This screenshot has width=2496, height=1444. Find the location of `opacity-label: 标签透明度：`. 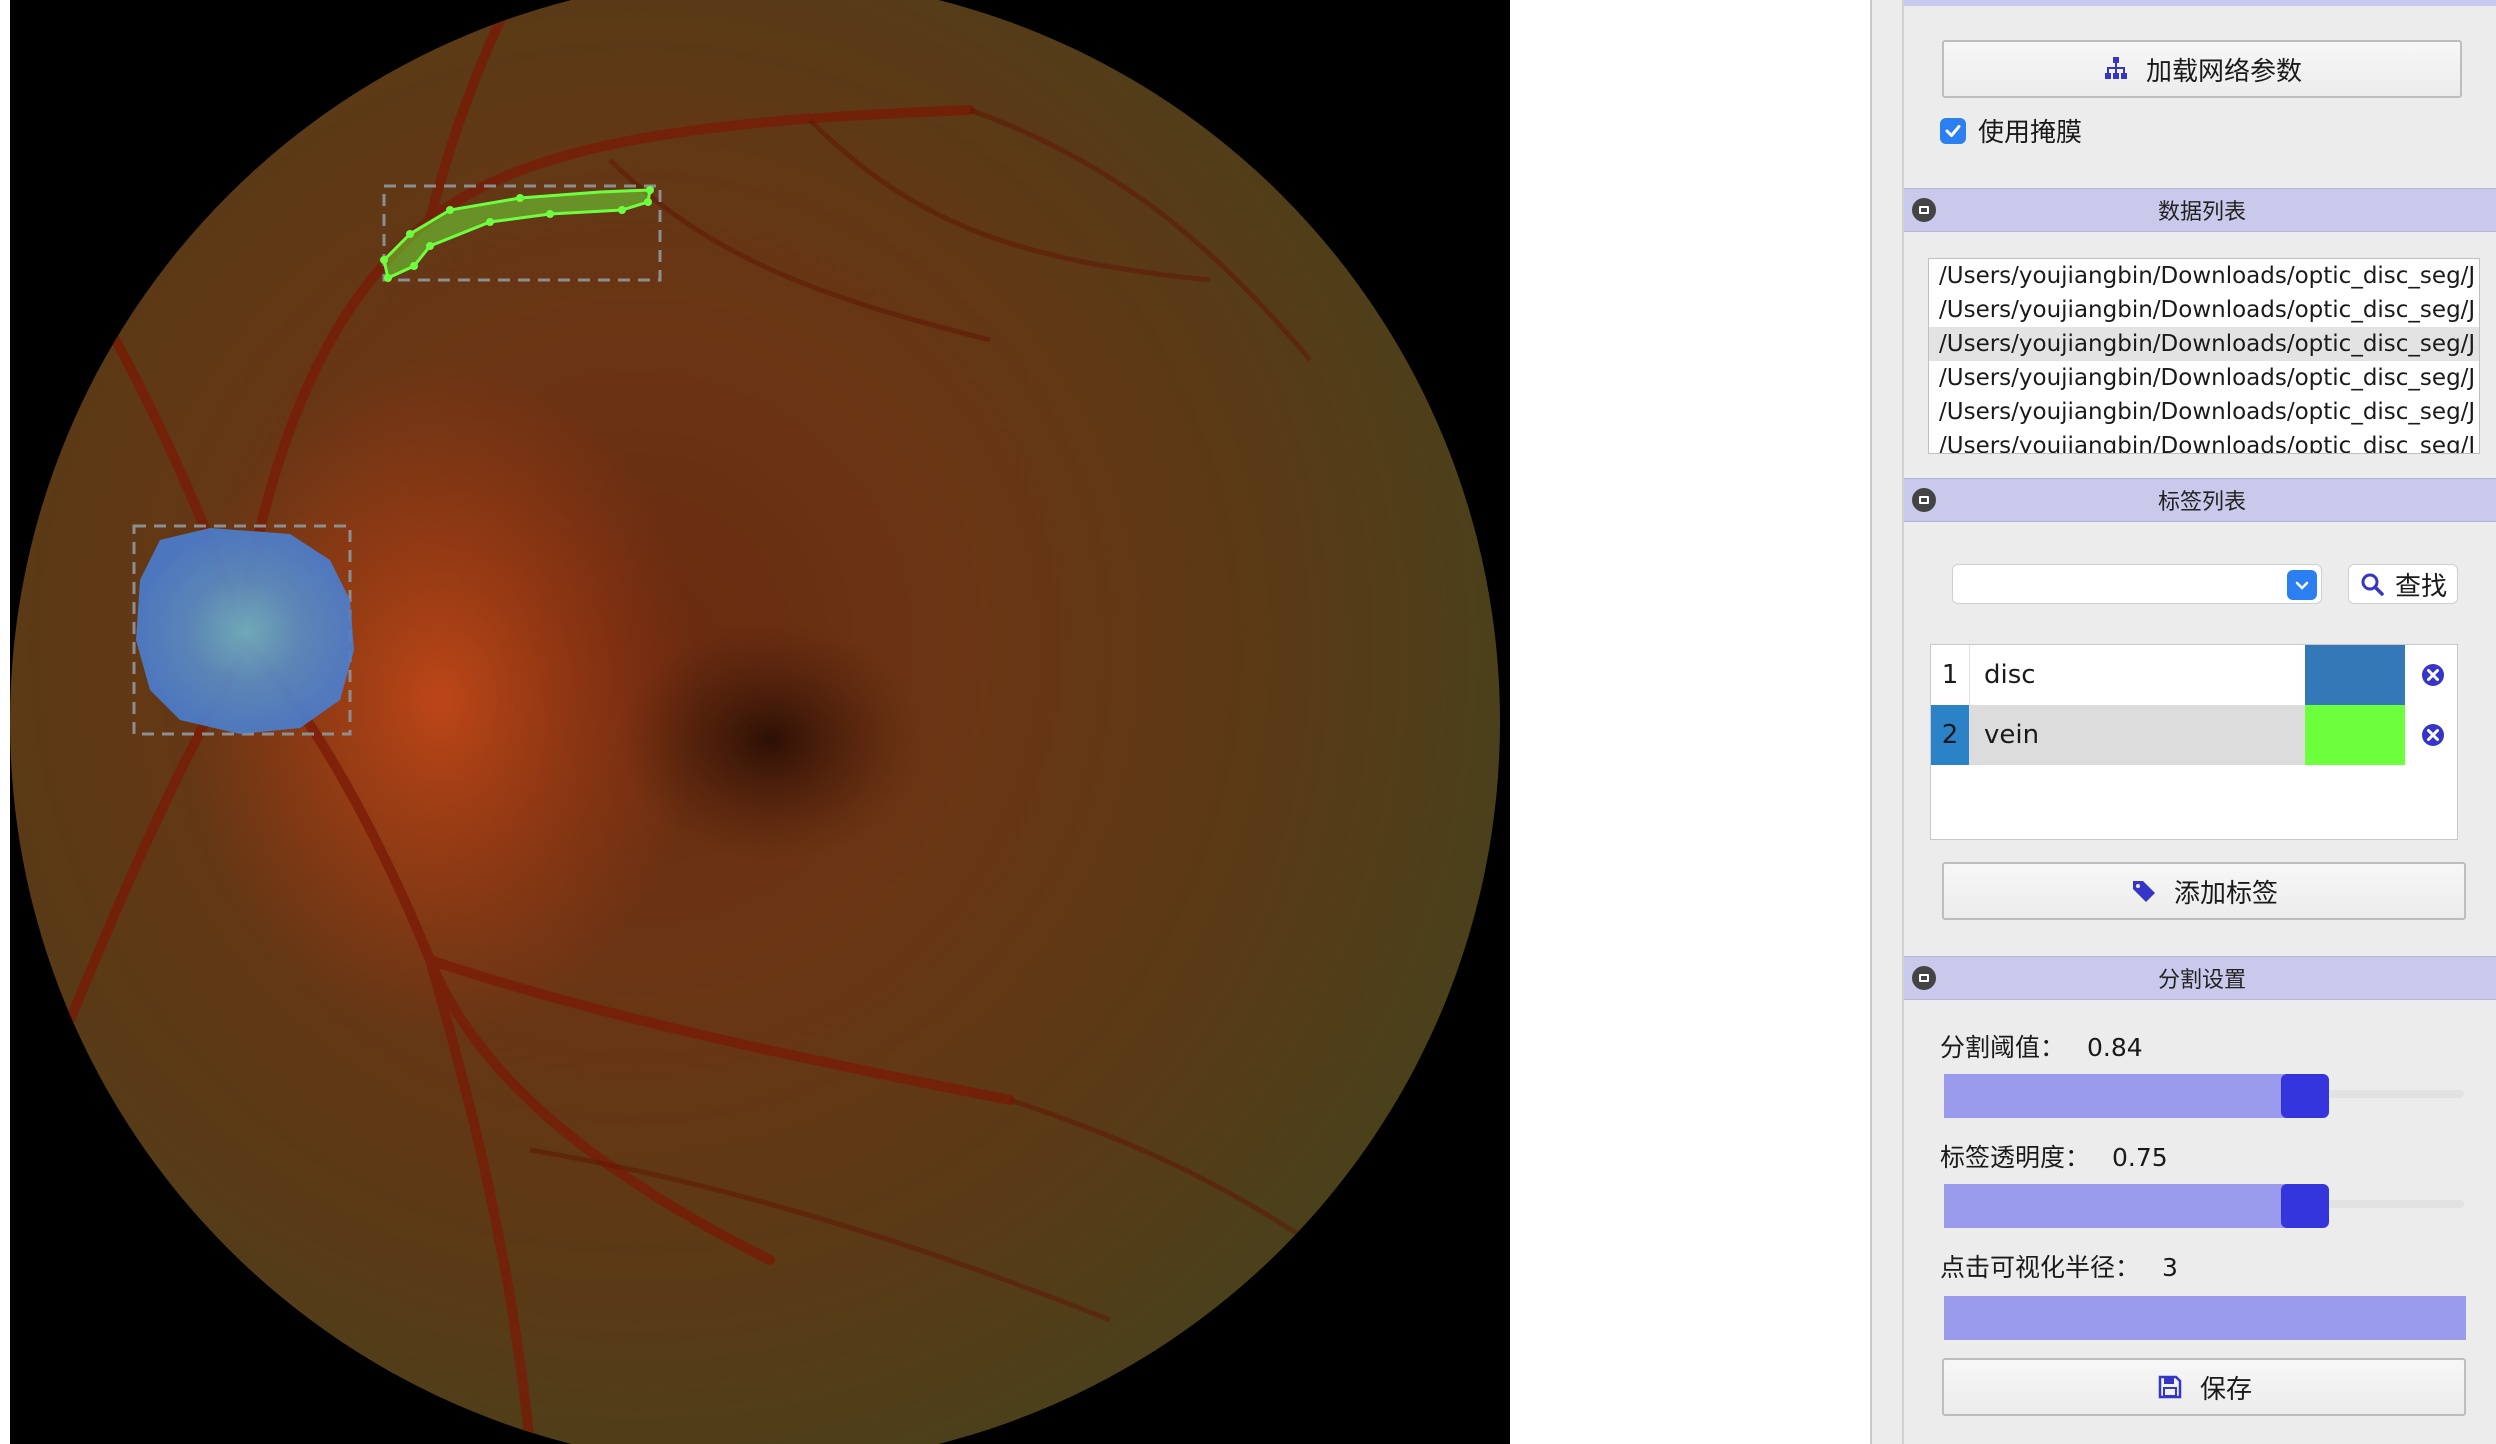

opacity-label: 标签透明度： is located at coordinates (2015, 1157).